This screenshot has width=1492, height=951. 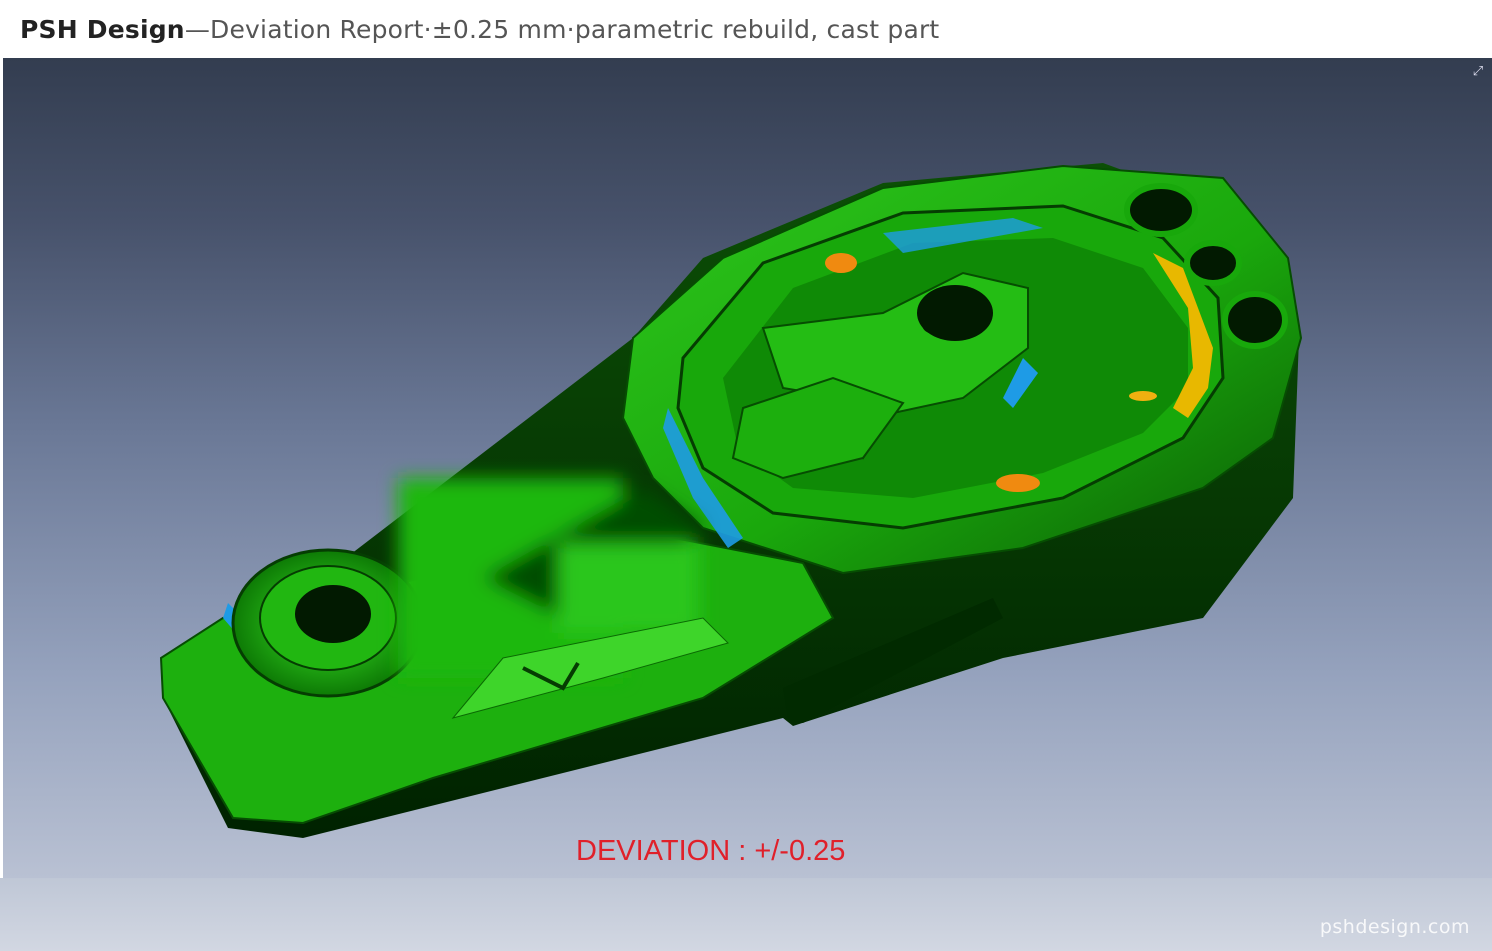 I want to click on tolerance-value: ±0.25 mm, so click(x=499, y=29).